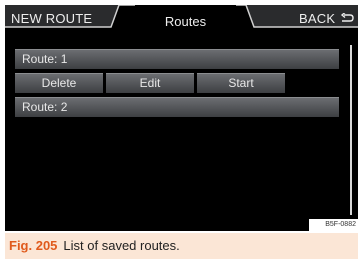 This screenshot has height=261, width=362. Describe the element at coordinates (185, 21) in the screenshot. I see `page-title: Routes` at that location.